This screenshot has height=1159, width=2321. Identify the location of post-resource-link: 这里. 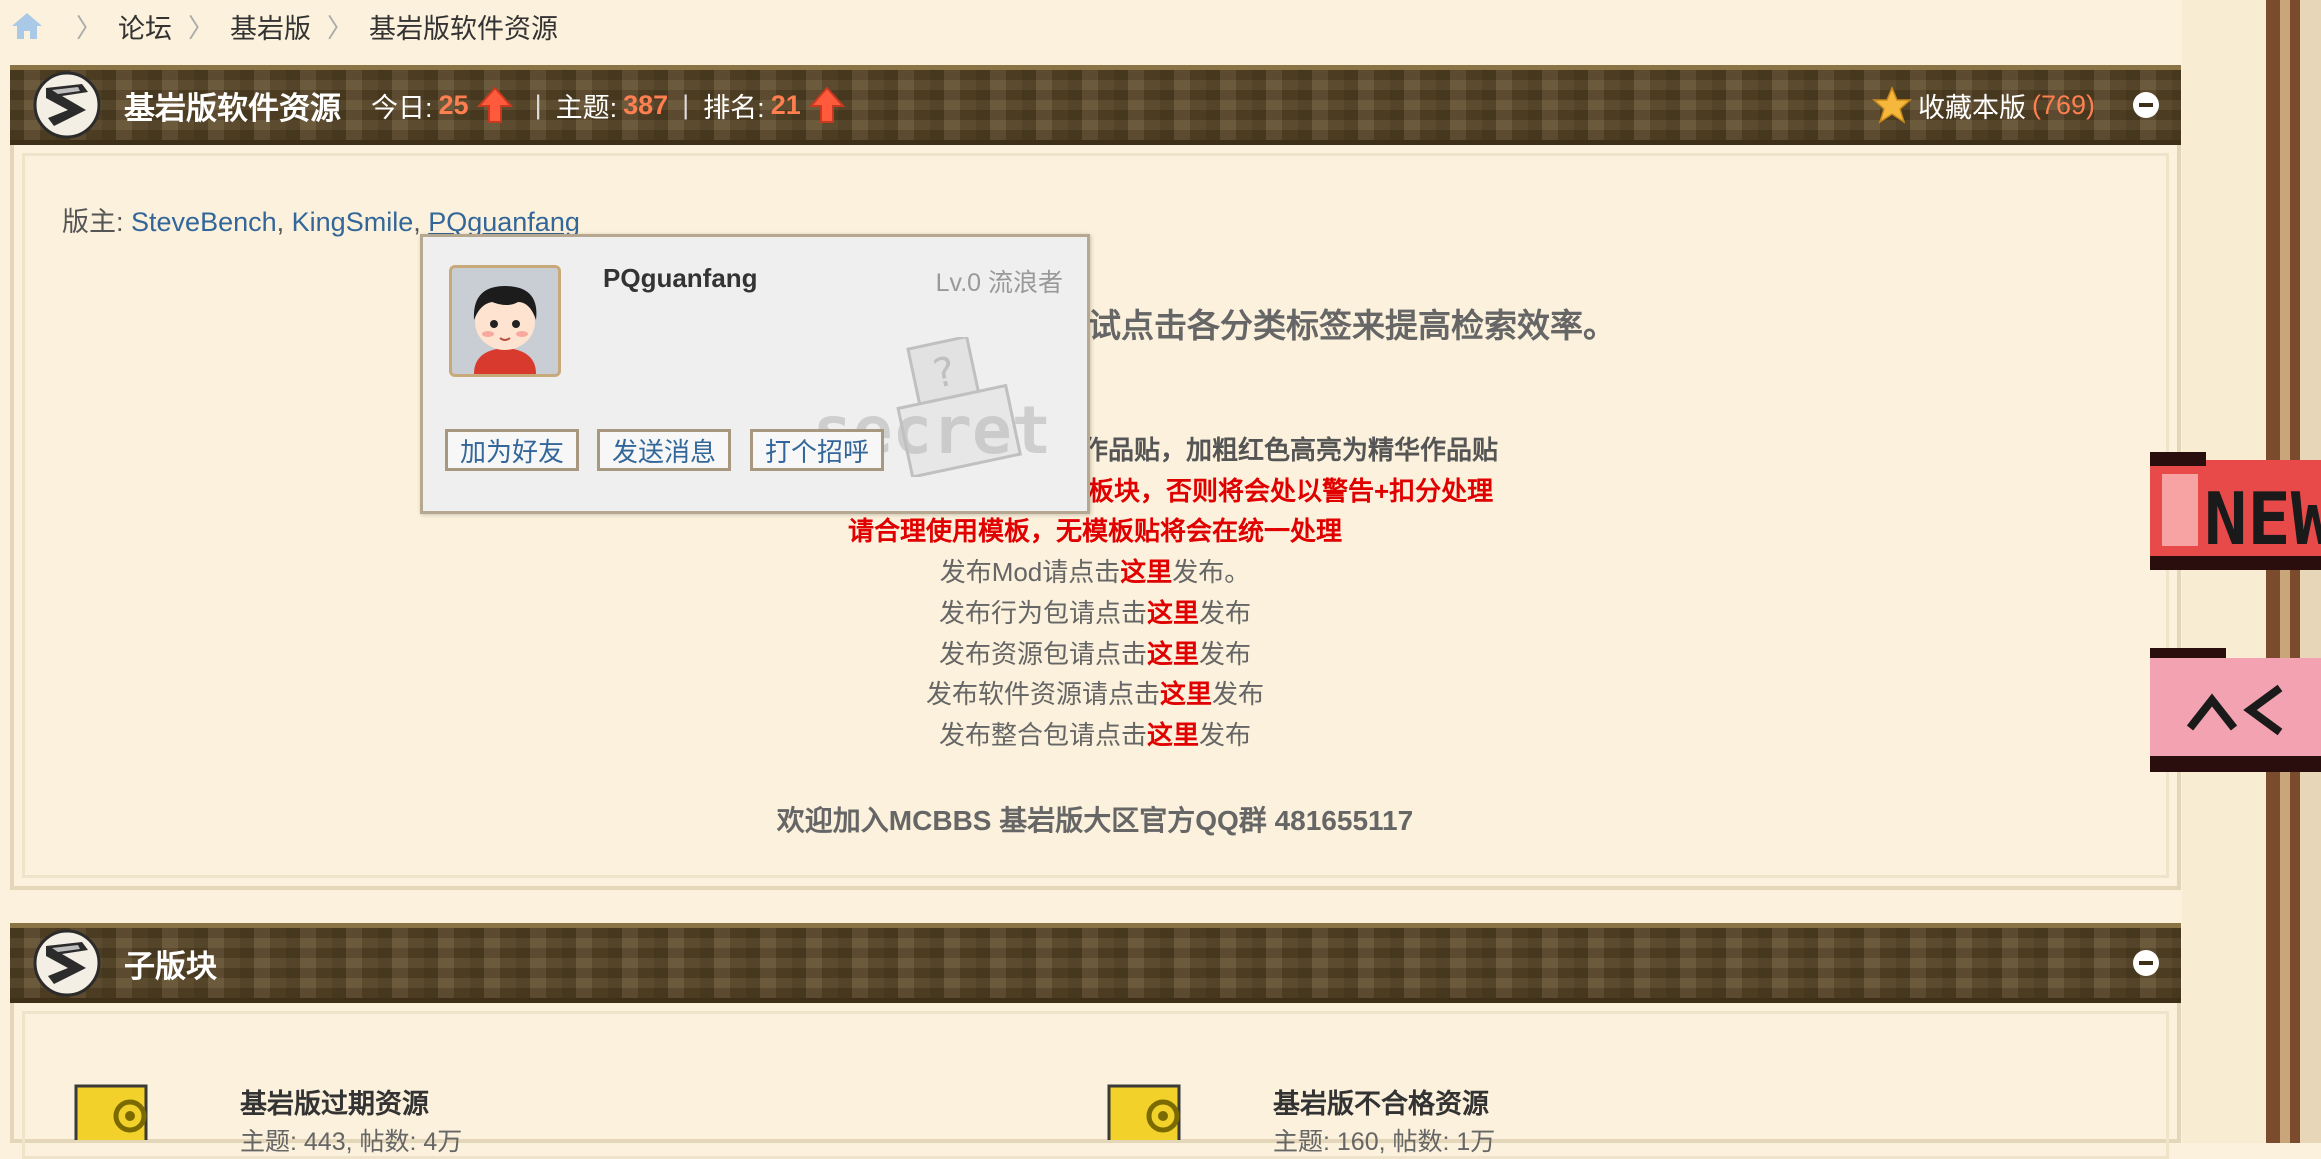
(1173, 654).